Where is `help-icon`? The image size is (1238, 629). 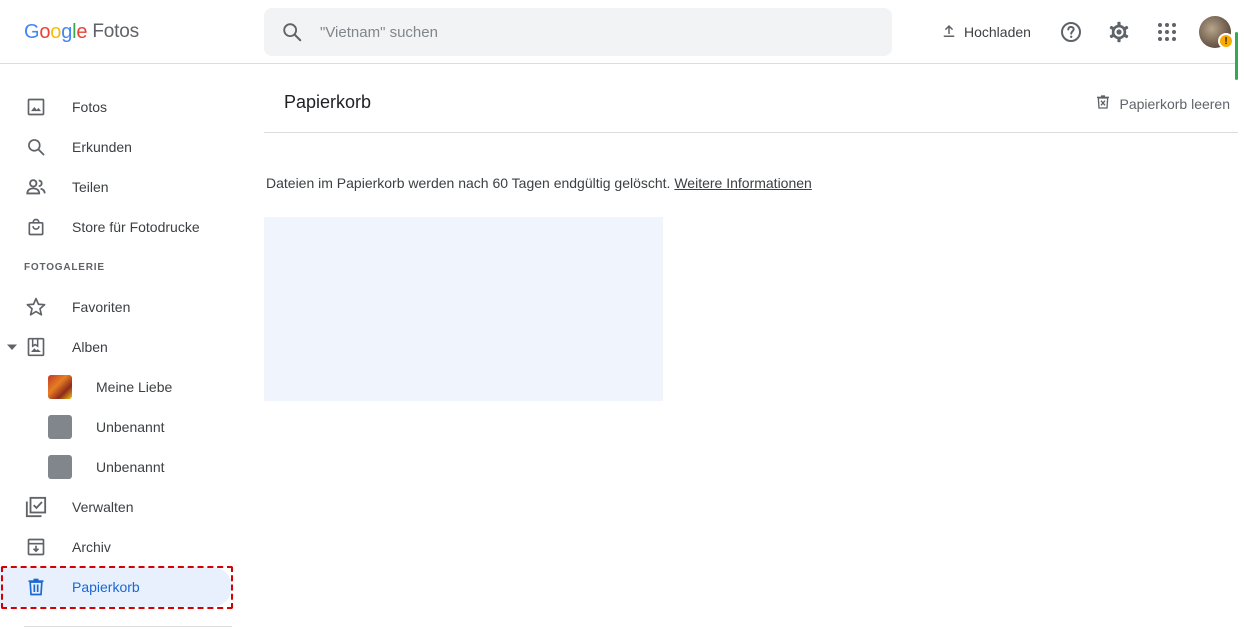 help-icon is located at coordinates (1071, 32).